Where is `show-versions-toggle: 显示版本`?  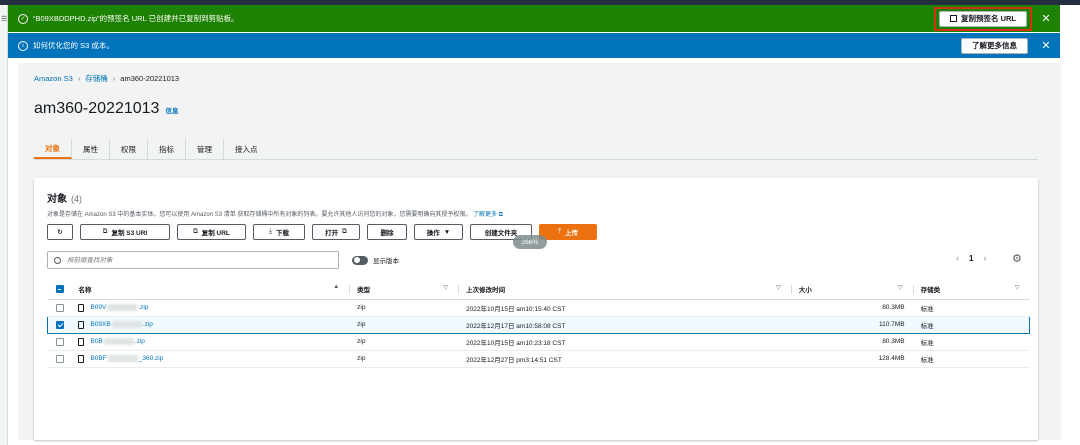 show-versions-toggle: 显示版本 is located at coordinates (375, 260).